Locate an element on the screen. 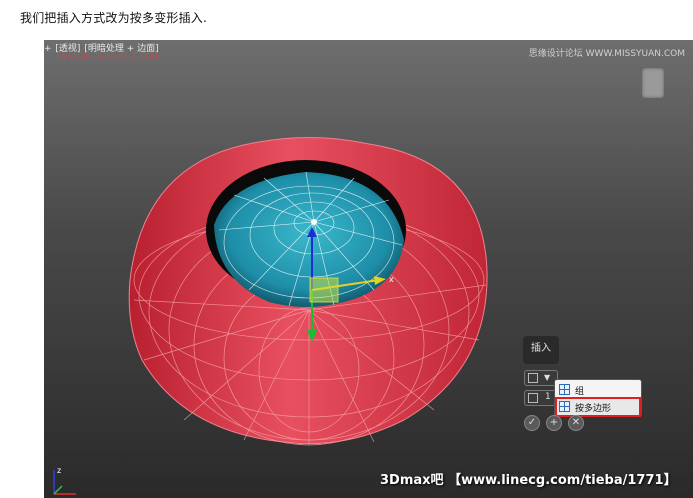 The width and height of the screenshot is (693, 498). viewcube-icon is located at coordinates (653, 83).